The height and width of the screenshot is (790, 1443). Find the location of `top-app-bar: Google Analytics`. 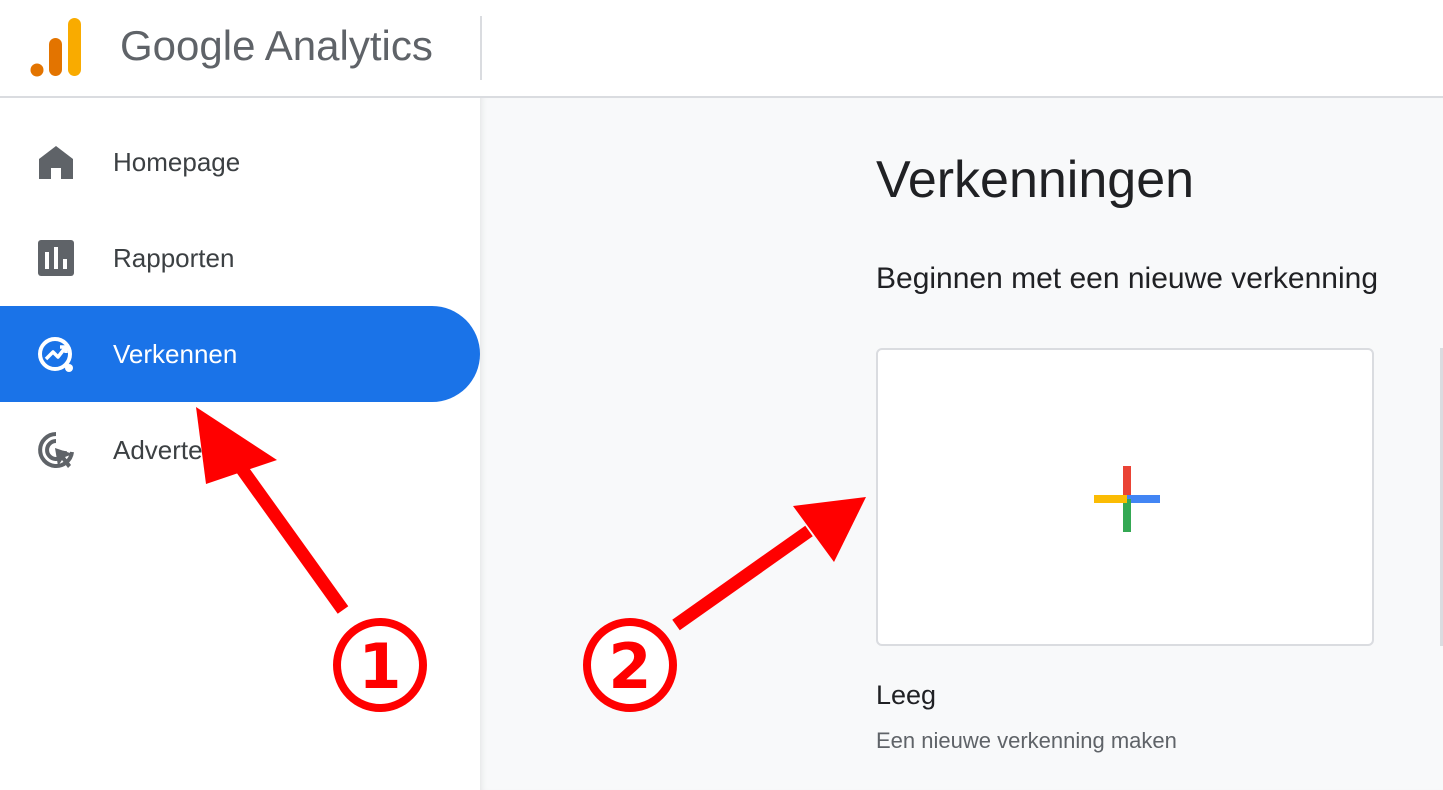

top-app-bar: Google Analytics is located at coordinates (721, 49).